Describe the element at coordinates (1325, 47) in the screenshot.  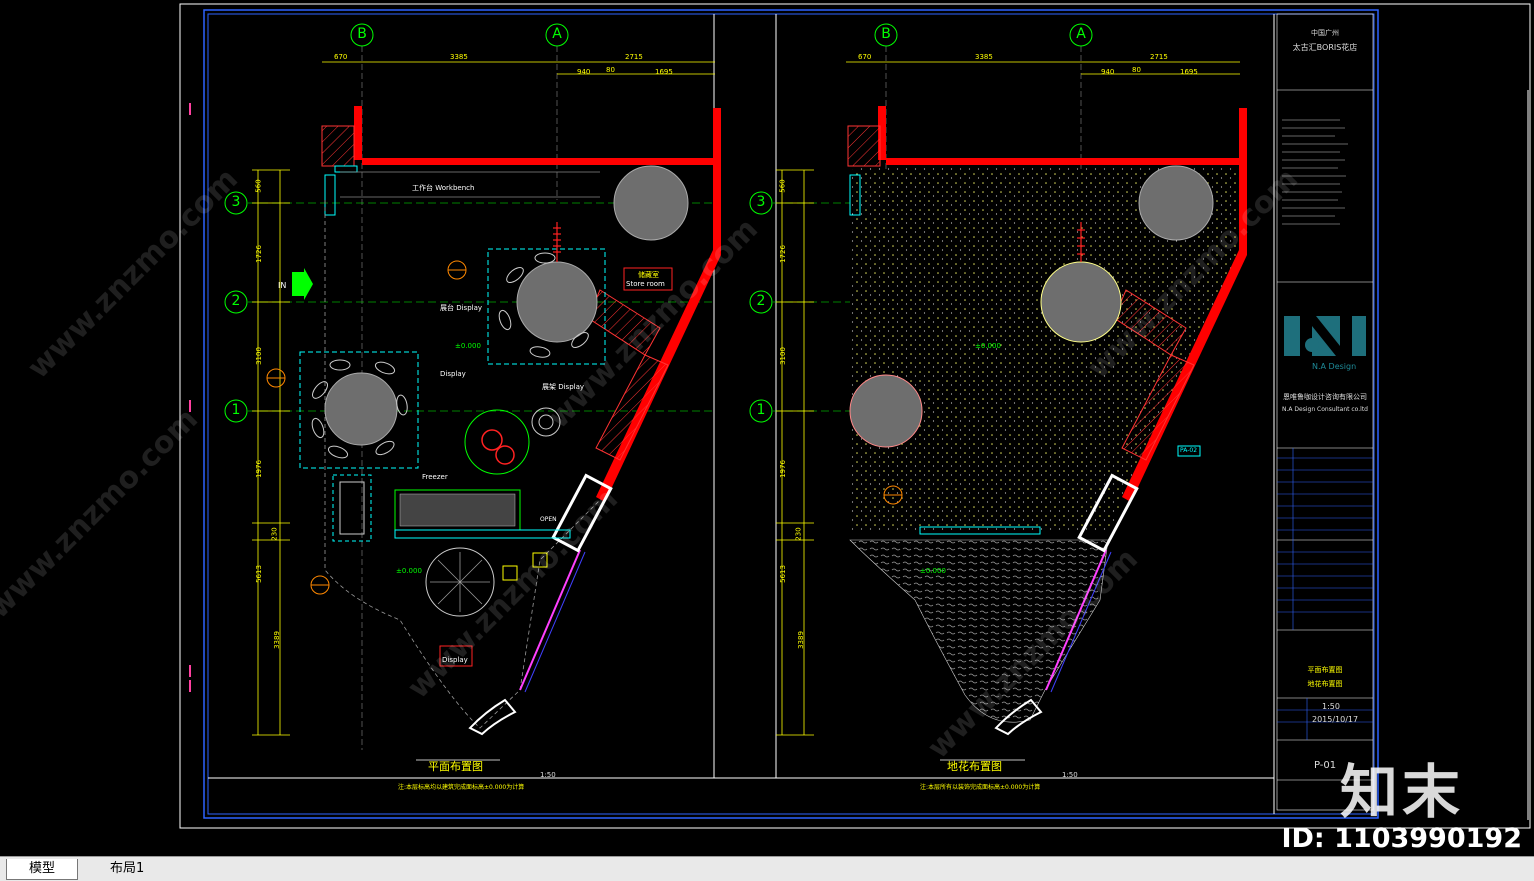
I see `project-line: 太古汇BORIS花店` at that location.